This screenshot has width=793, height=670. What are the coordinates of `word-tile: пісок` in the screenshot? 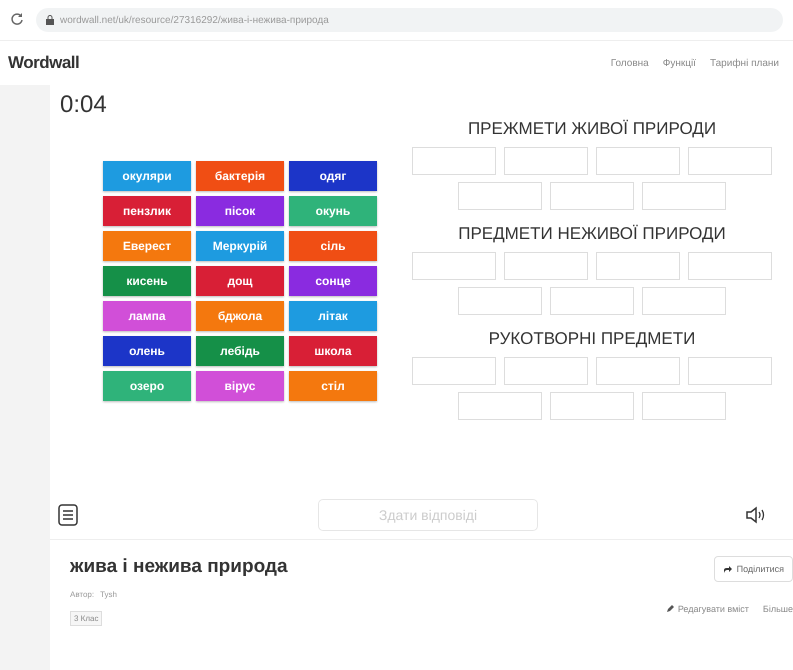 It's located at (240, 211).